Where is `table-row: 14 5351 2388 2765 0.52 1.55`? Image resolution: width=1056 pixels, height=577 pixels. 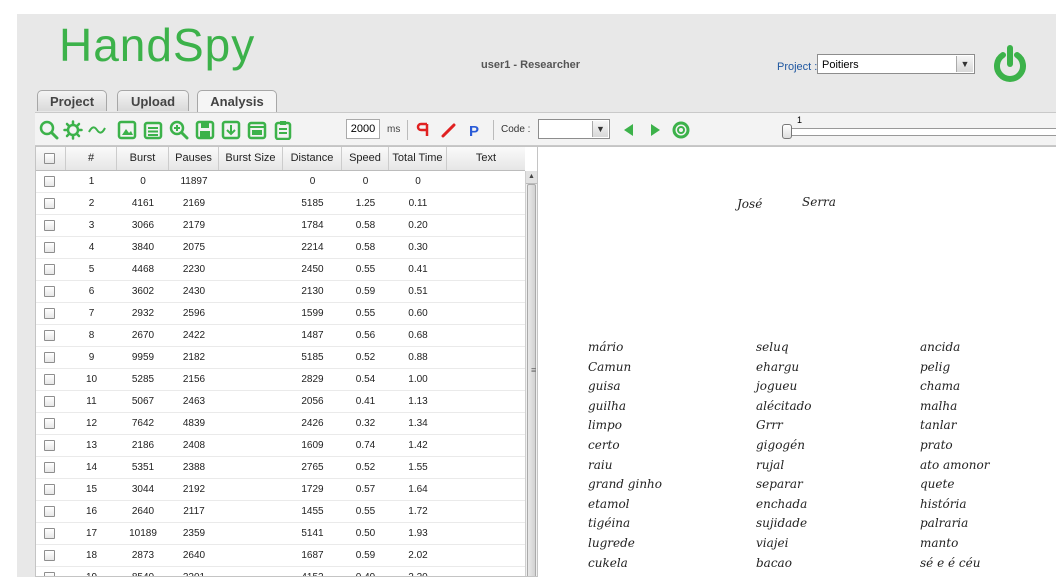 table-row: 14 5351 2388 2765 0.52 1.55 is located at coordinates (280, 468).